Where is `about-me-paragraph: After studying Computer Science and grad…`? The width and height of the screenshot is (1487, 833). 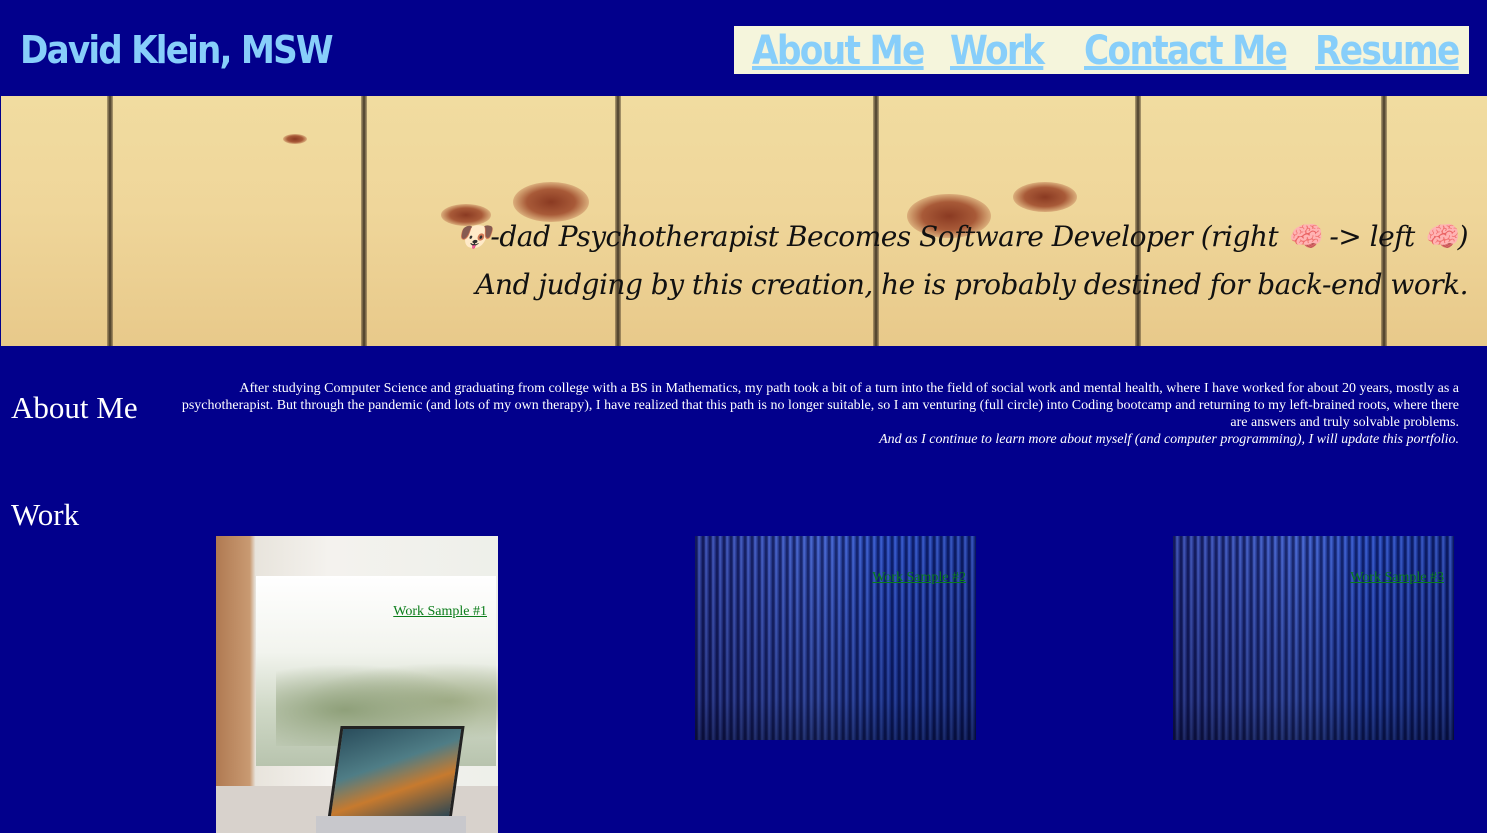 about-me-paragraph: After studying Computer Science and grad… is located at coordinates (820, 405).